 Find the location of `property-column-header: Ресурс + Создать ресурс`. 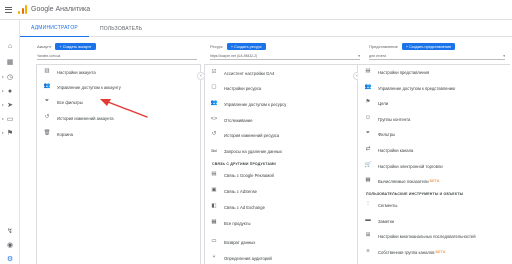

property-column-header: Ресурс + Создать ресурс is located at coordinates (238, 46).